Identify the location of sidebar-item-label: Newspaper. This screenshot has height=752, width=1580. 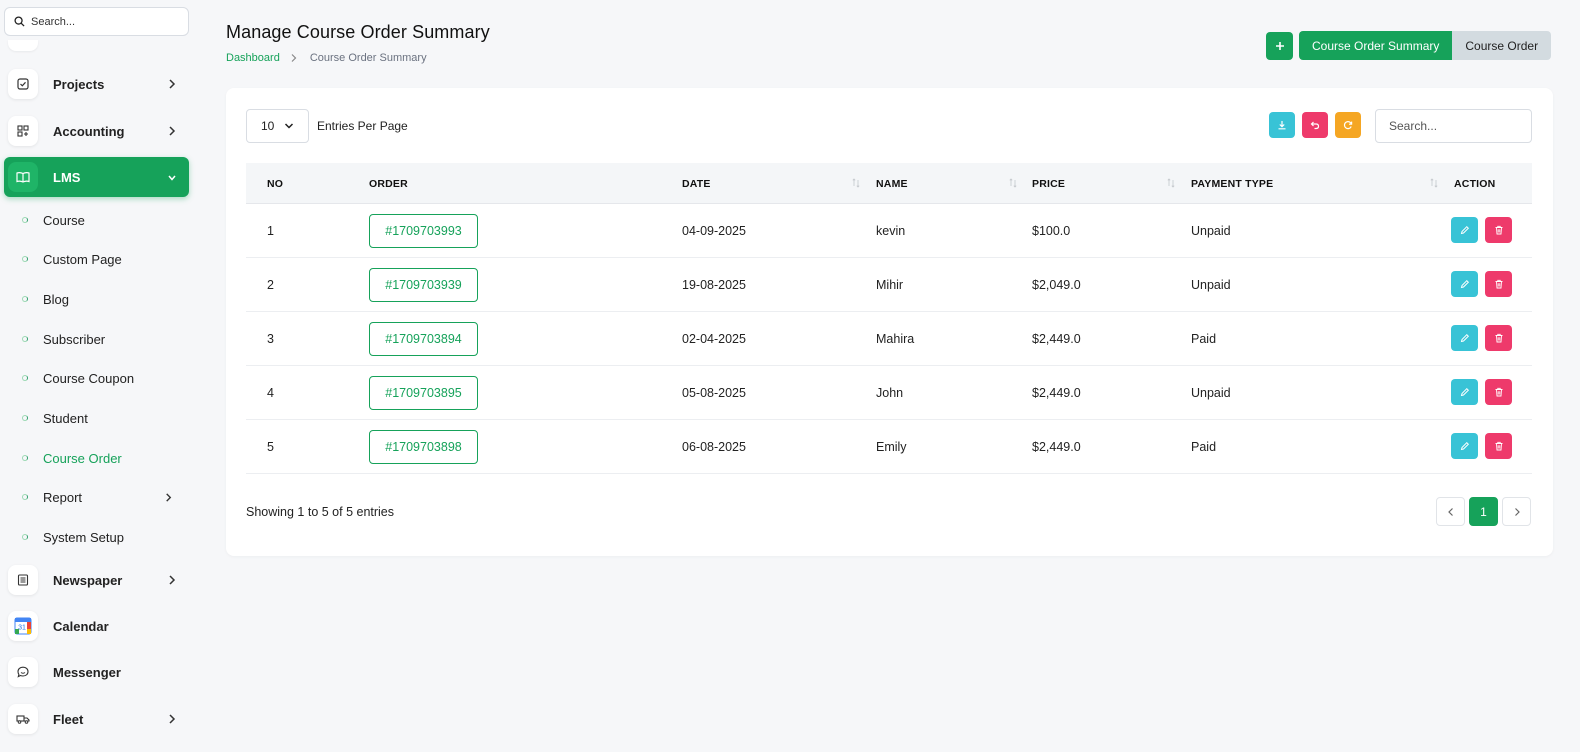
(88, 580).